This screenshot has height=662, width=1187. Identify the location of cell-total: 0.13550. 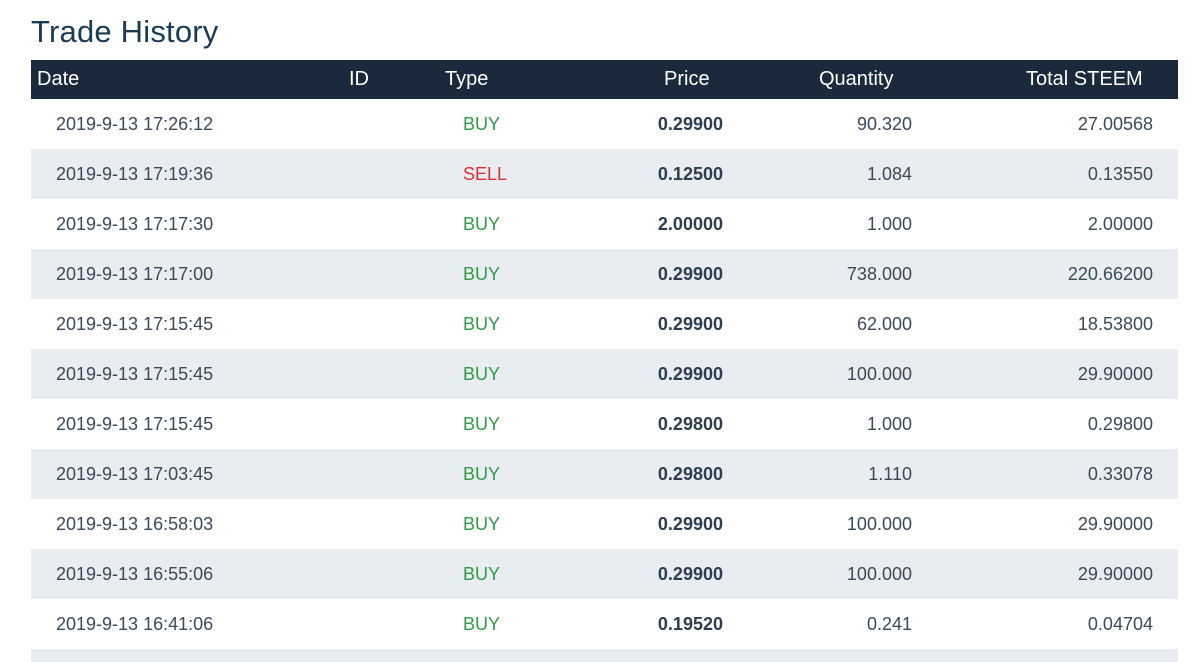
(1120, 174).